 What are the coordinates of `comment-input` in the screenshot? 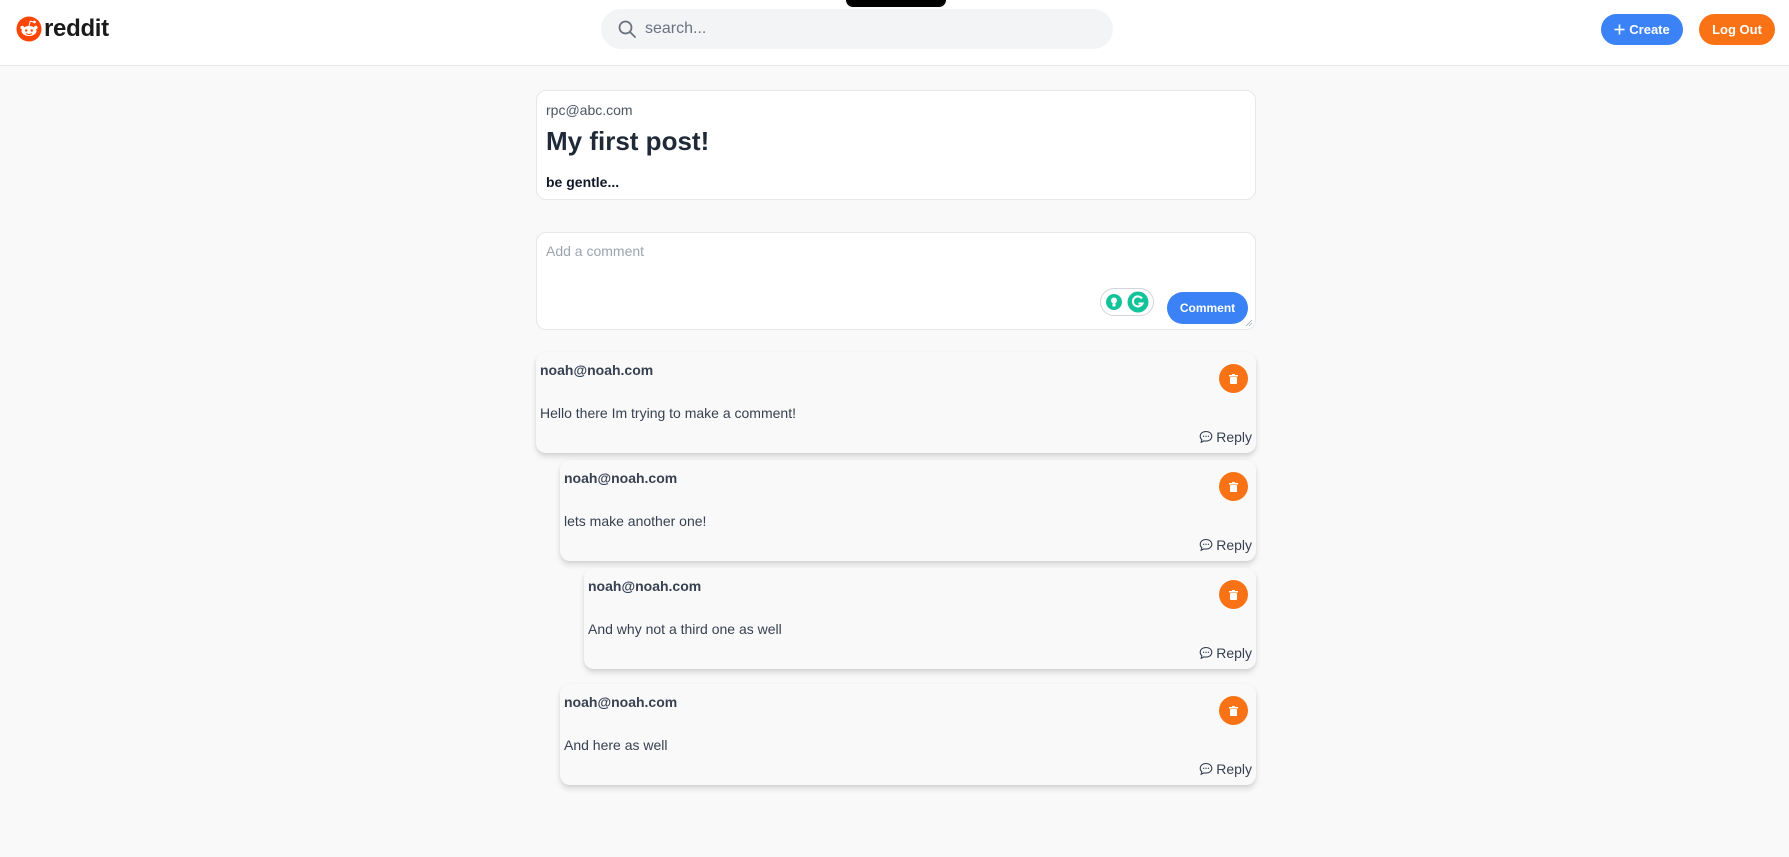 It's located at (896, 281).